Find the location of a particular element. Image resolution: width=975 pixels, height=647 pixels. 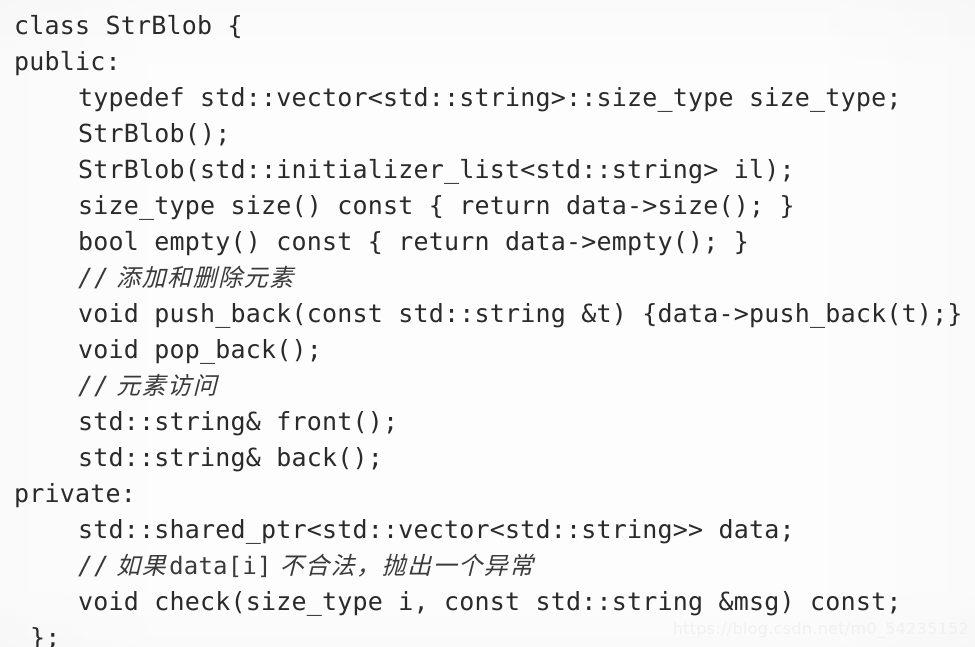

comment-text-cjk-tail: 不合法，抛出一个异常 is located at coordinates (407, 566).